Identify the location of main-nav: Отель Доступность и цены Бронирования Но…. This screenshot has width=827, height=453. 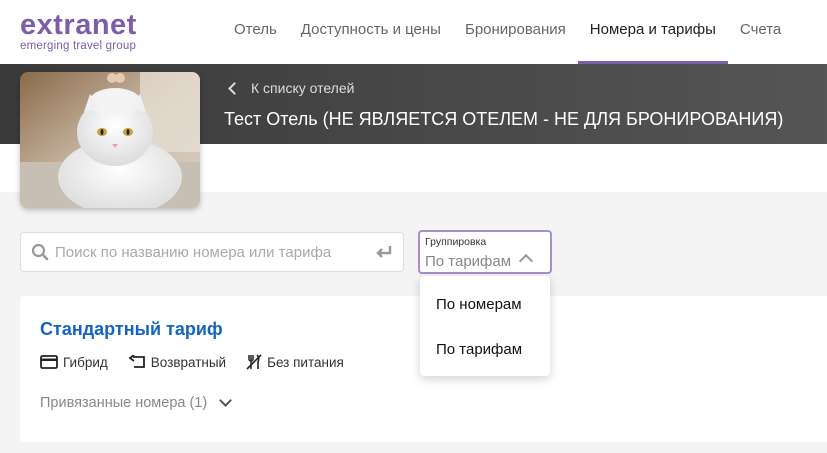
(507, 32).